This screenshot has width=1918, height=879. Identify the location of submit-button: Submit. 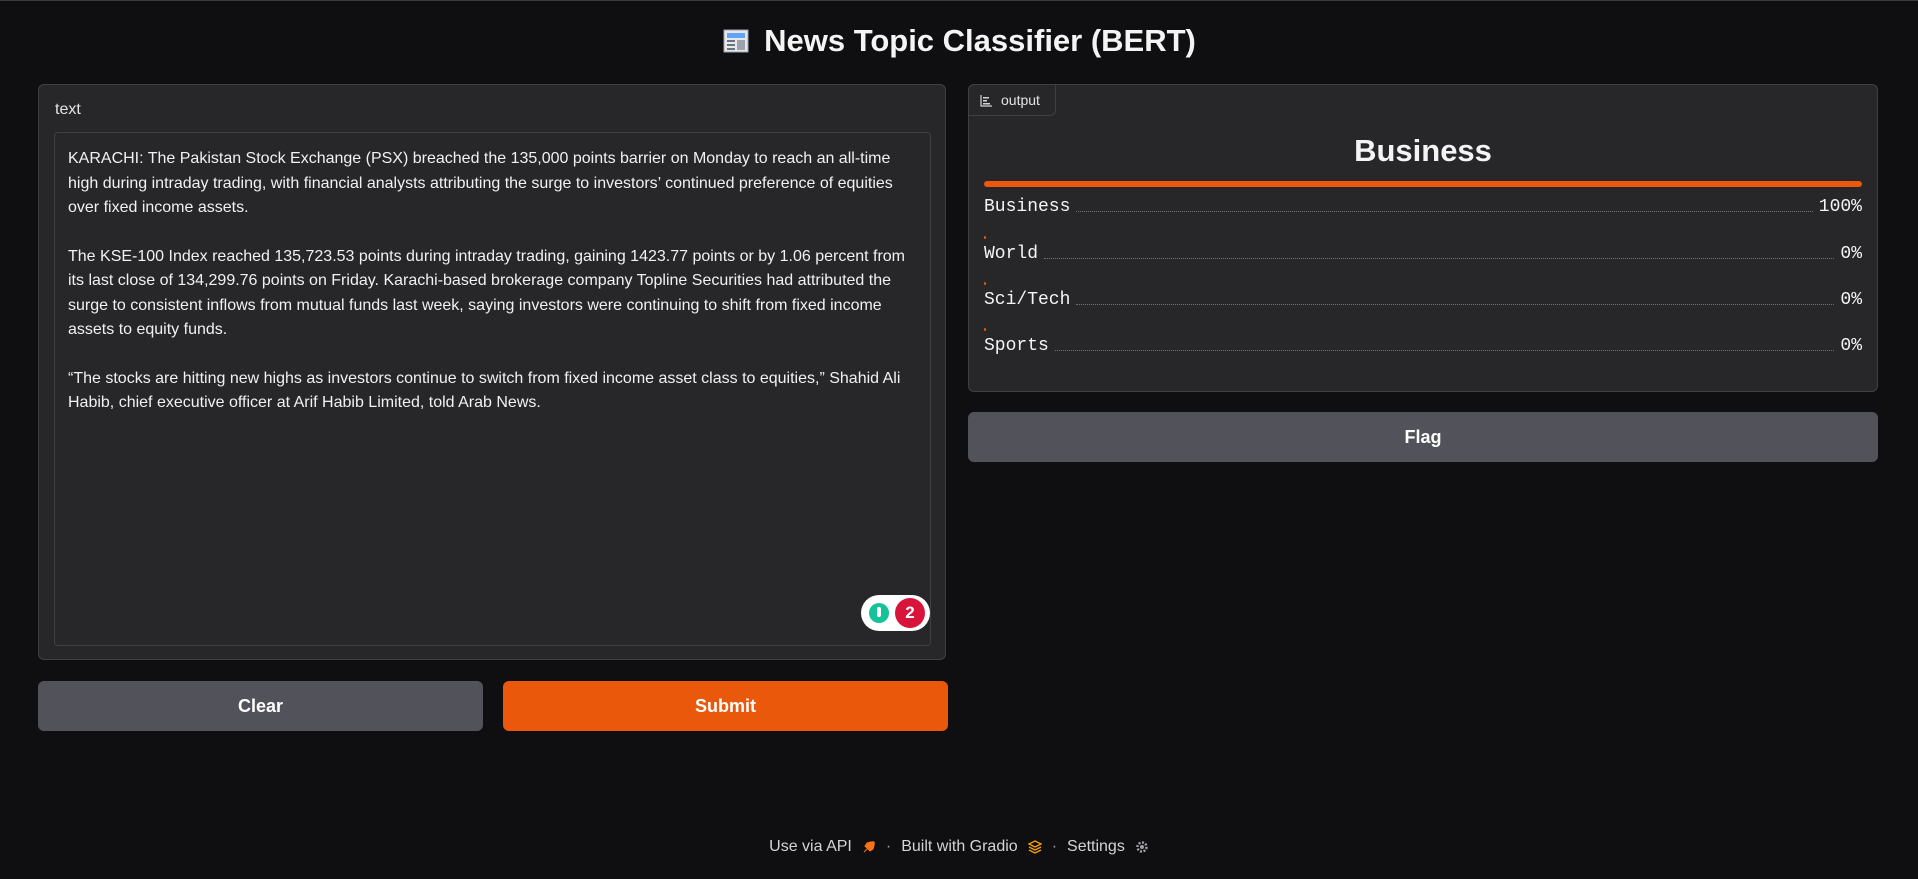
(725, 706).